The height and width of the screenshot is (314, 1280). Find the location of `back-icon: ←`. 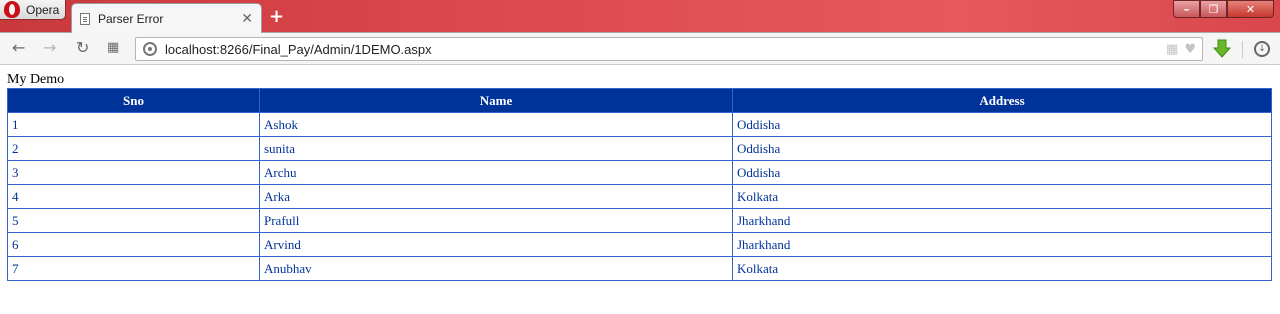

back-icon: ← is located at coordinates (18, 48).